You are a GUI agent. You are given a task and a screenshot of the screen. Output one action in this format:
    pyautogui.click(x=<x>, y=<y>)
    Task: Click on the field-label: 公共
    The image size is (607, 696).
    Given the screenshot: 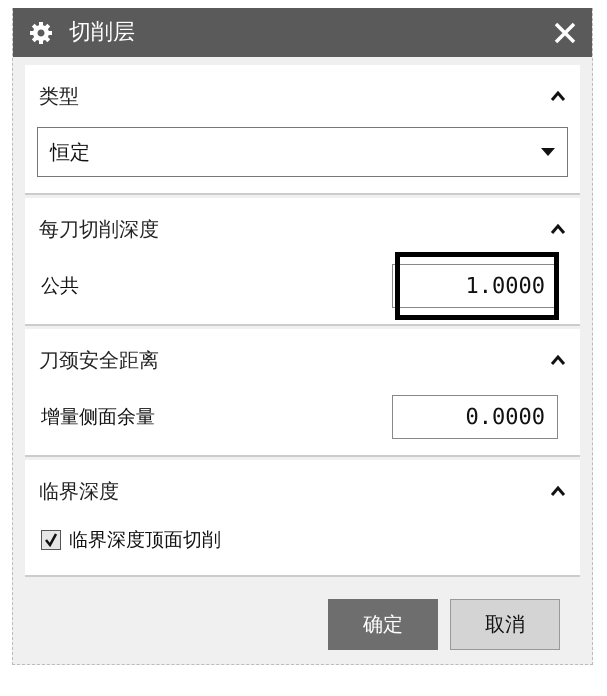 What is the action you would take?
    pyautogui.click(x=60, y=286)
    